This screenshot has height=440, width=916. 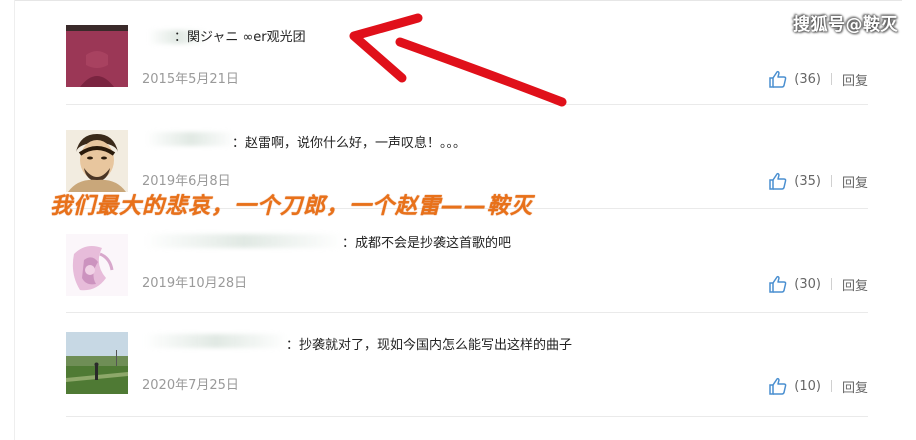 I want to click on like-button: (36), so click(x=794, y=79).